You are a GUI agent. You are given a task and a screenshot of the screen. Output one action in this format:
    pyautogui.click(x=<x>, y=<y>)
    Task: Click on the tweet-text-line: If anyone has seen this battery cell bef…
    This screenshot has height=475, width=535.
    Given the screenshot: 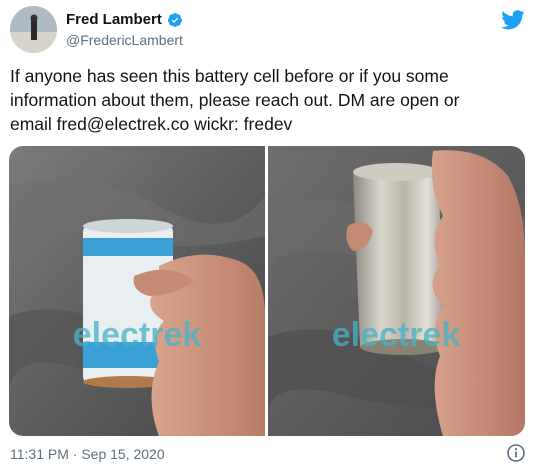 What is the action you would take?
    pyautogui.click(x=229, y=76)
    